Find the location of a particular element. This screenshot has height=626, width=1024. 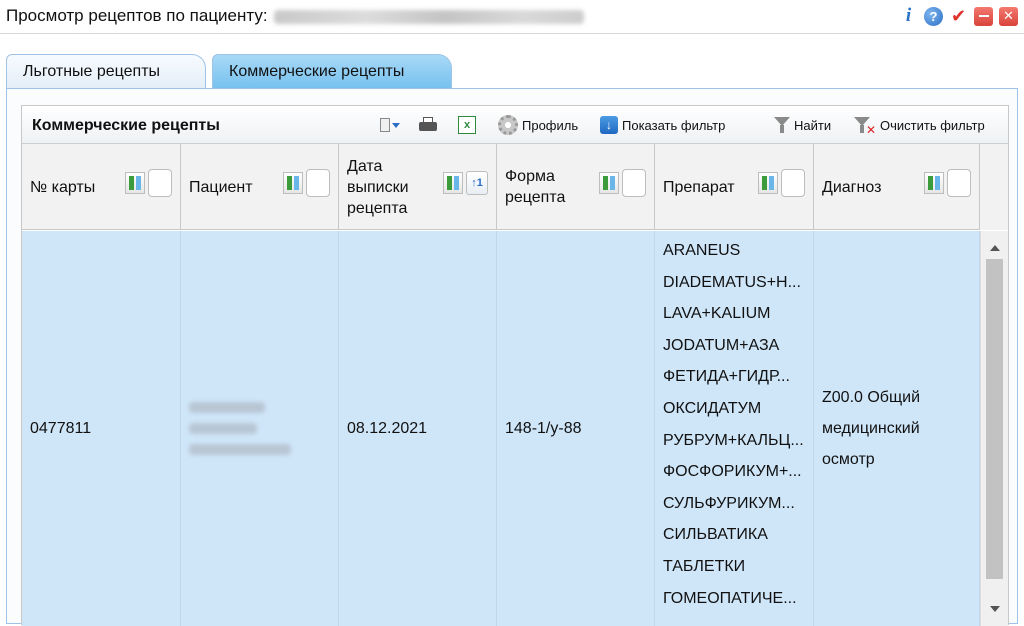

column-label: Препарат is located at coordinates (699, 187).